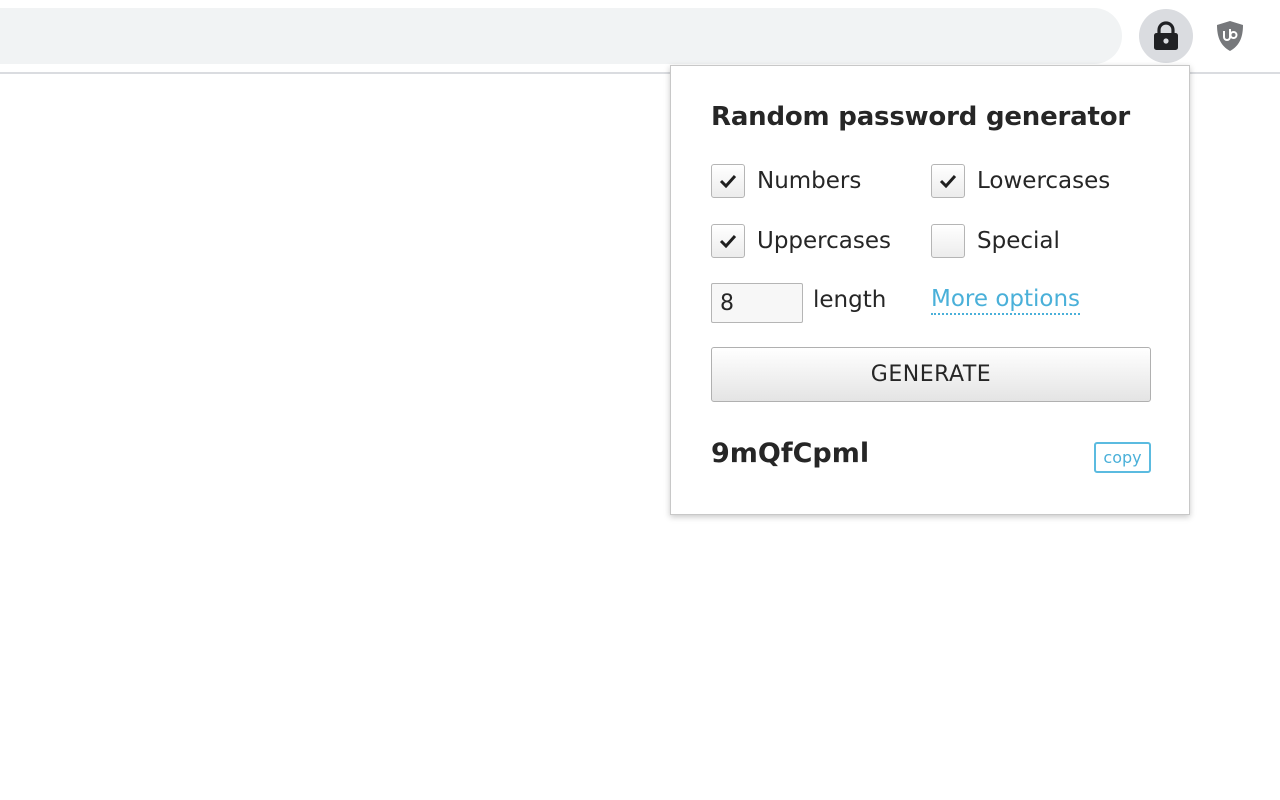 This screenshot has width=1280, height=800. What do you see at coordinates (1122, 457) in the screenshot?
I see `copy-button: copy` at bounding box center [1122, 457].